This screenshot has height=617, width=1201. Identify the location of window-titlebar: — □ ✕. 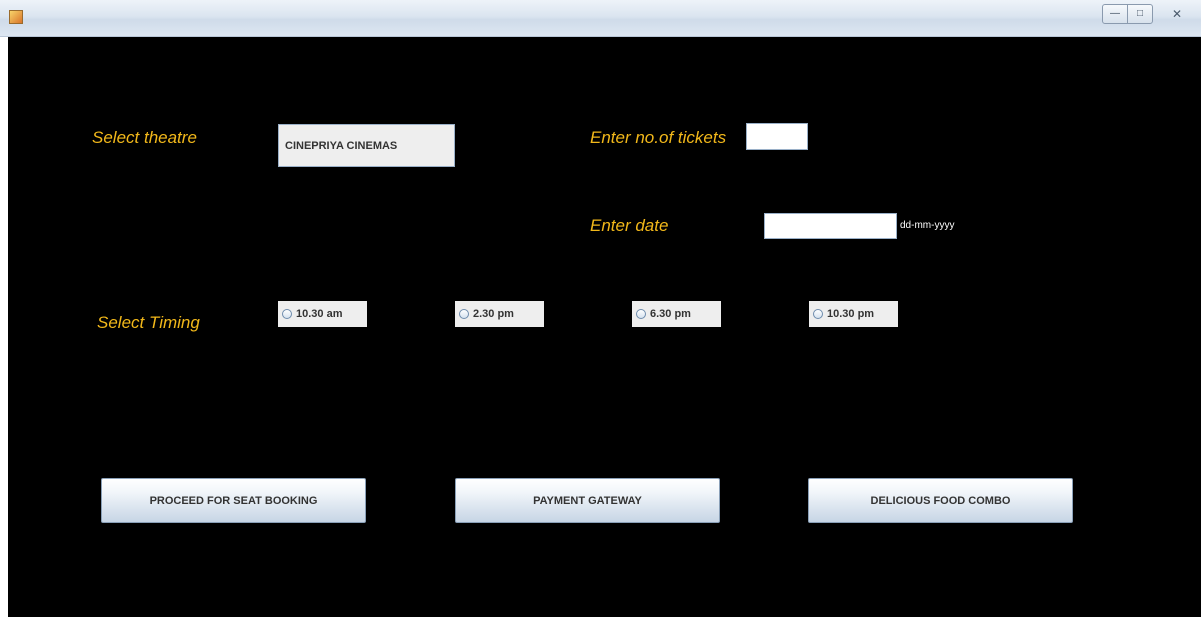
(600, 18).